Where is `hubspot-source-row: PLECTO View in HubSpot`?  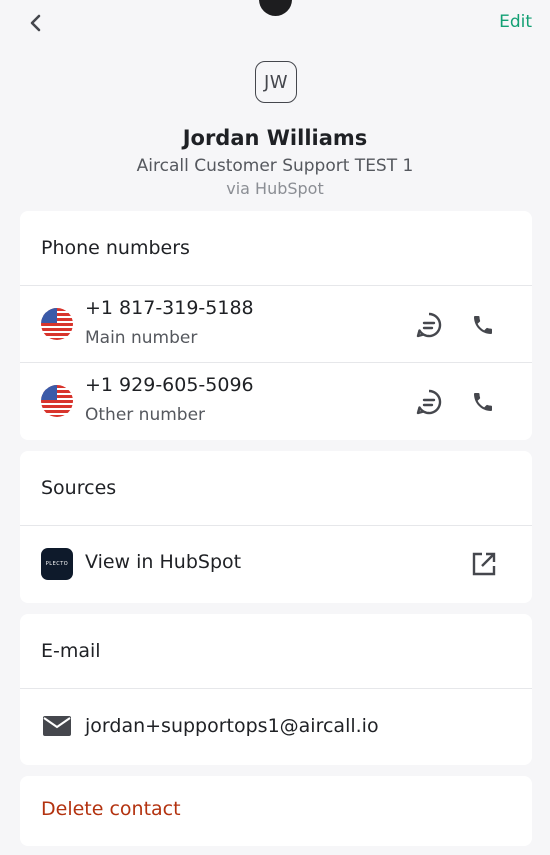
hubspot-source-row: PLECTO View in HubSpot is located at coordinates (276, 564).